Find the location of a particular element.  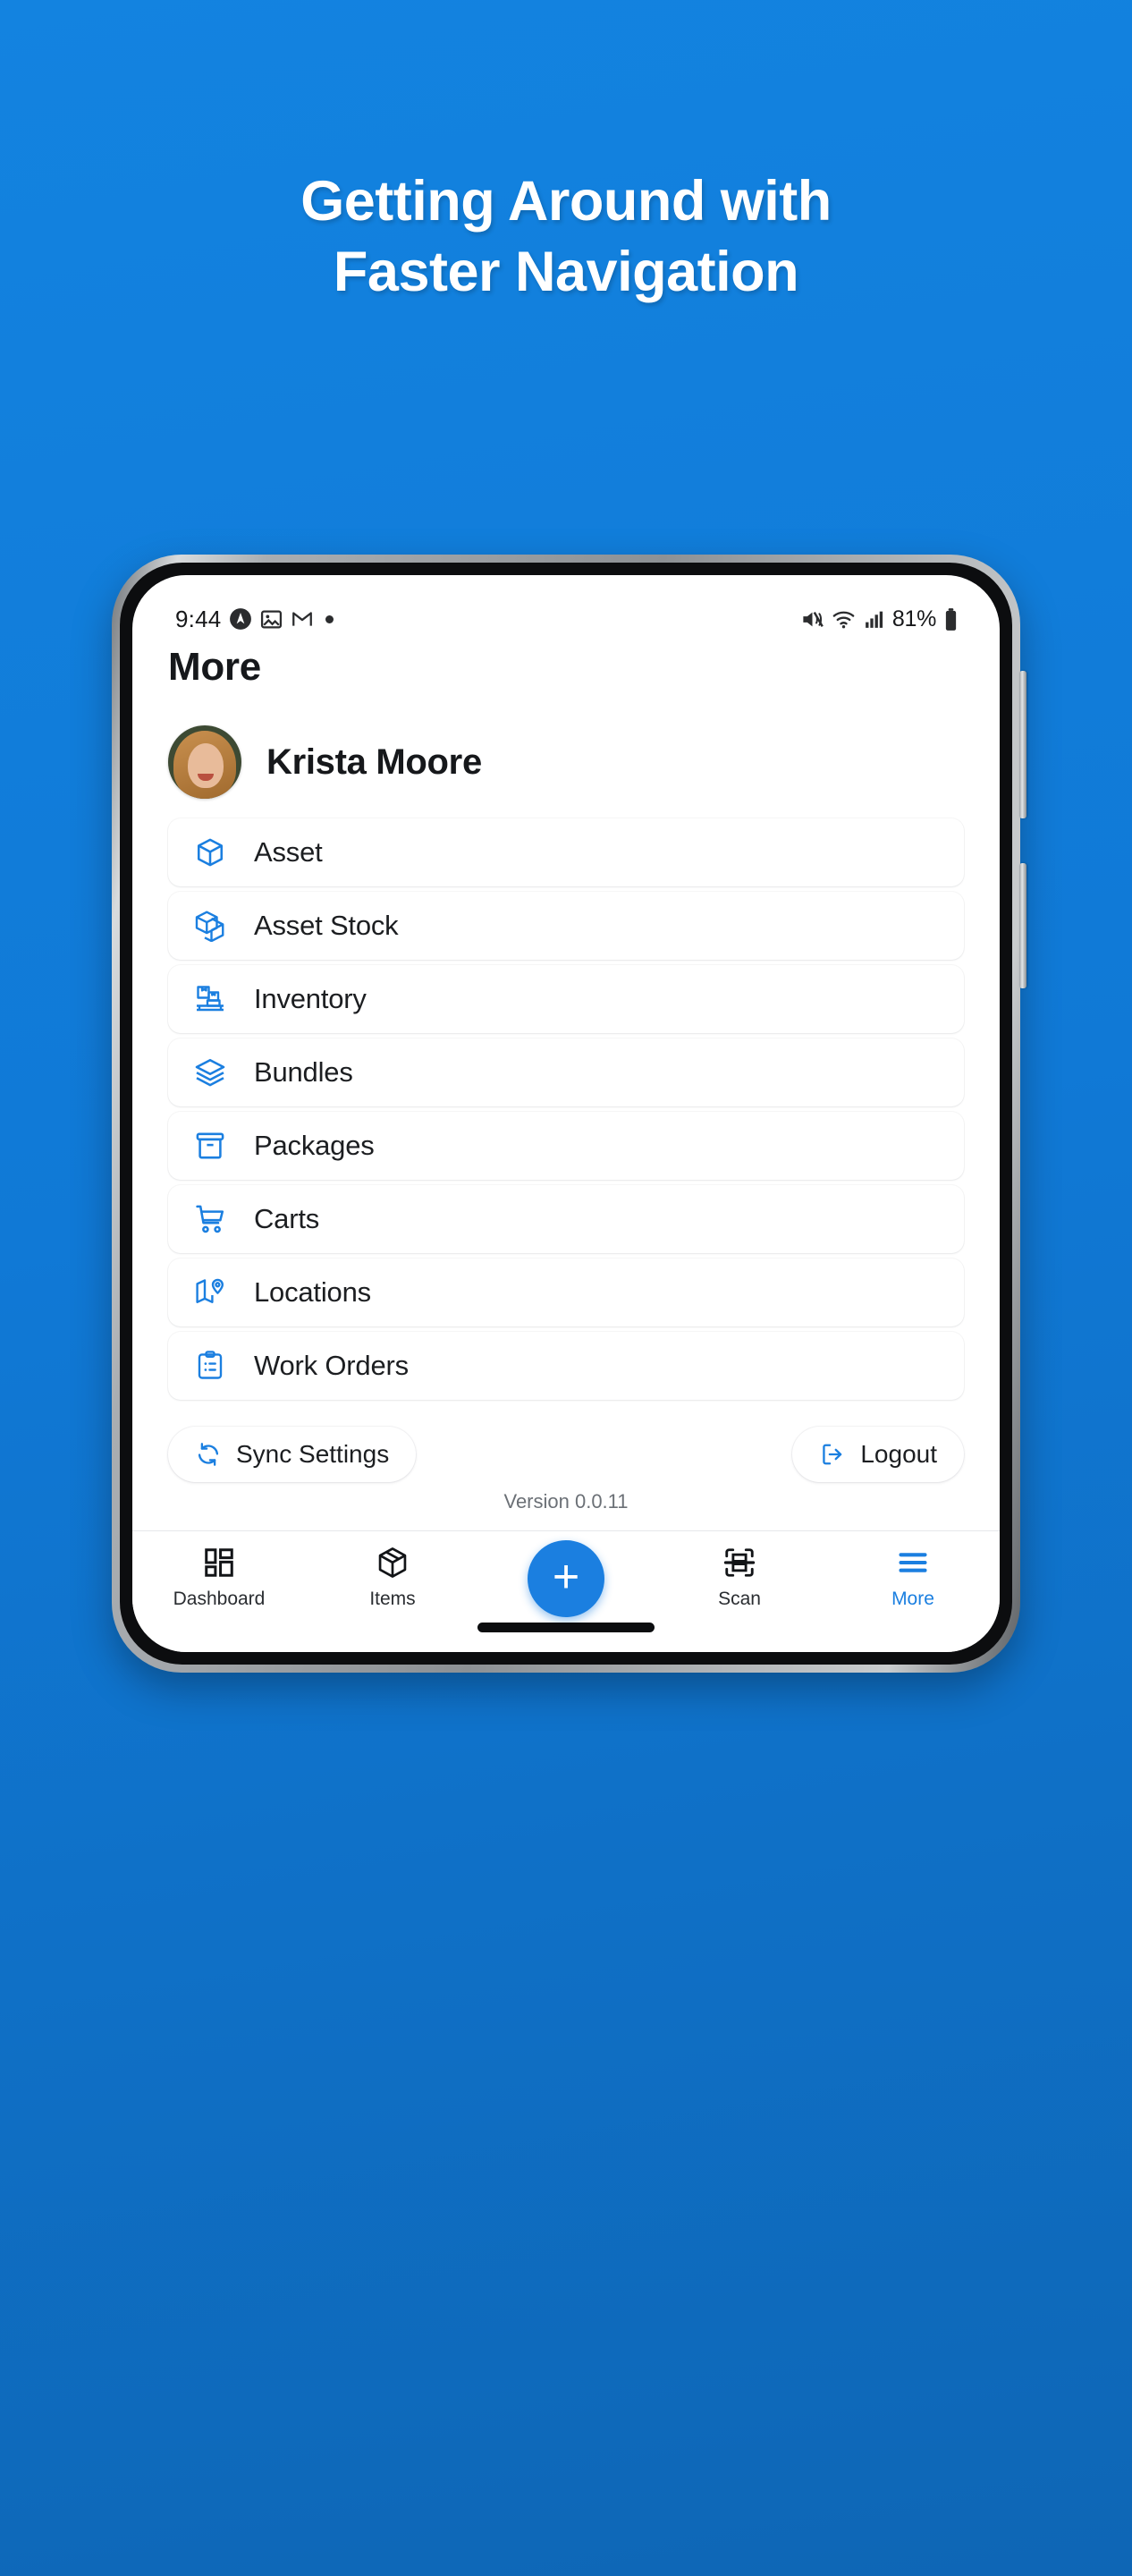

dot-icon is located at coordinates (329, 618).